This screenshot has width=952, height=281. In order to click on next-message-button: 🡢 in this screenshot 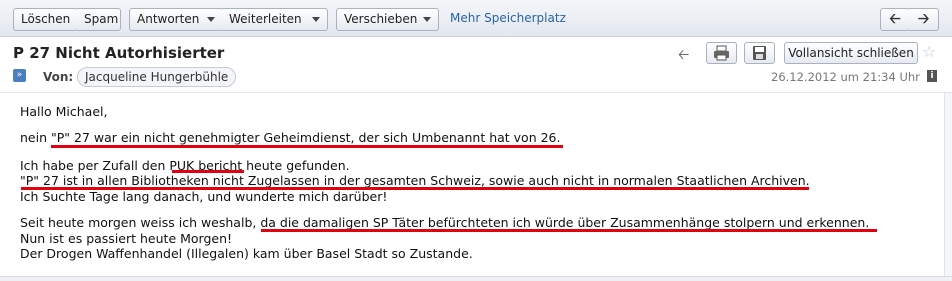, I will do `click(924, 19)`.